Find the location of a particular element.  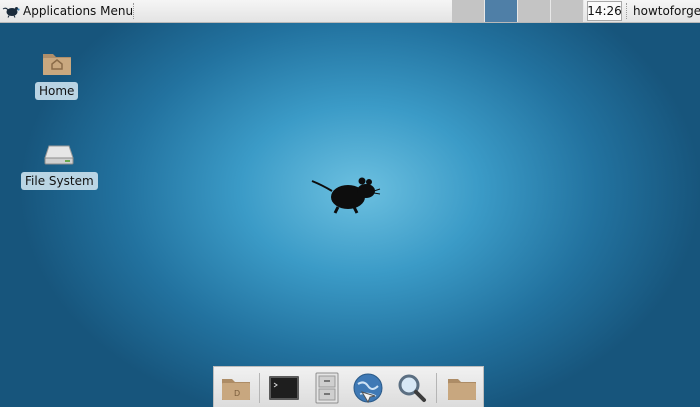

dock-search-launcher is located at coordinates (412, 388).